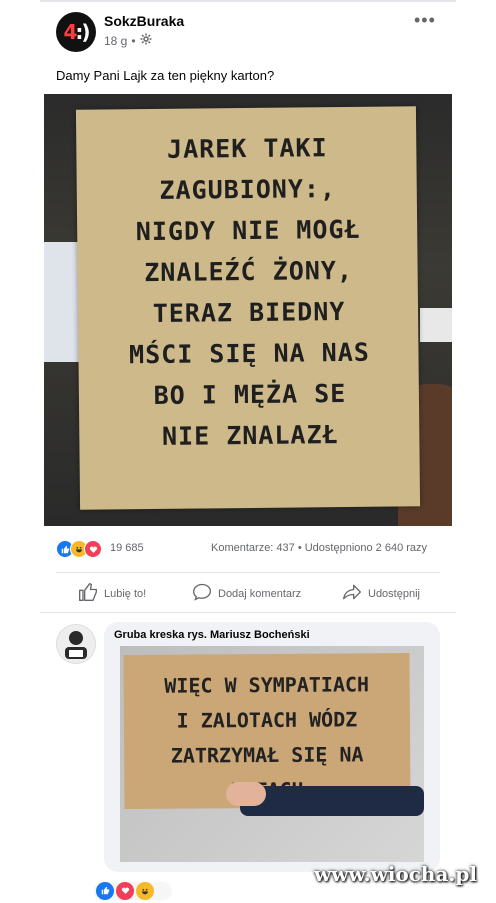 The height and width of the screenshot is (903, 496). I want to click on sign-line: ZAGUBIONY:,, so click(248, 189).